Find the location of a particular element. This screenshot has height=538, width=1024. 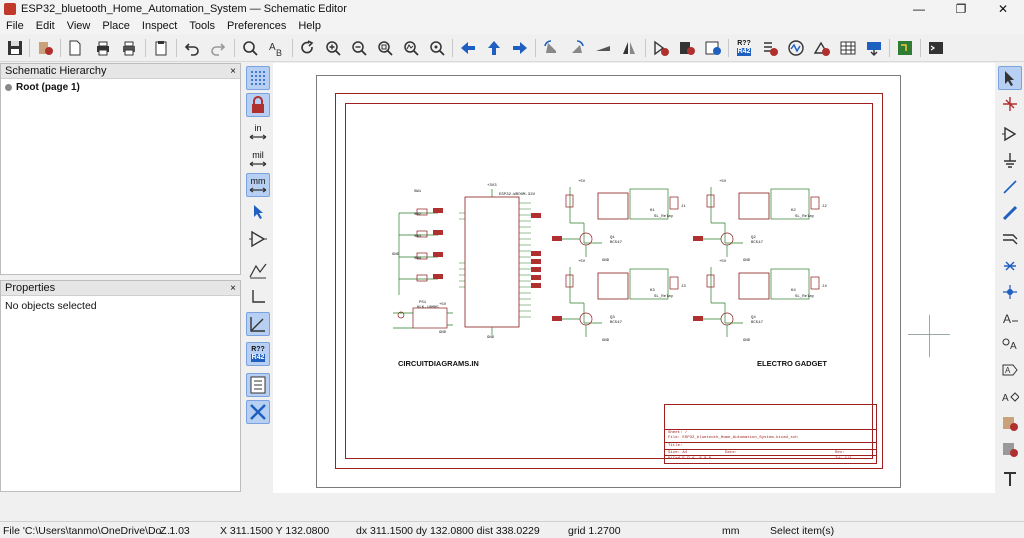

line-mode-free-icon is located at coordinates (258, 270).